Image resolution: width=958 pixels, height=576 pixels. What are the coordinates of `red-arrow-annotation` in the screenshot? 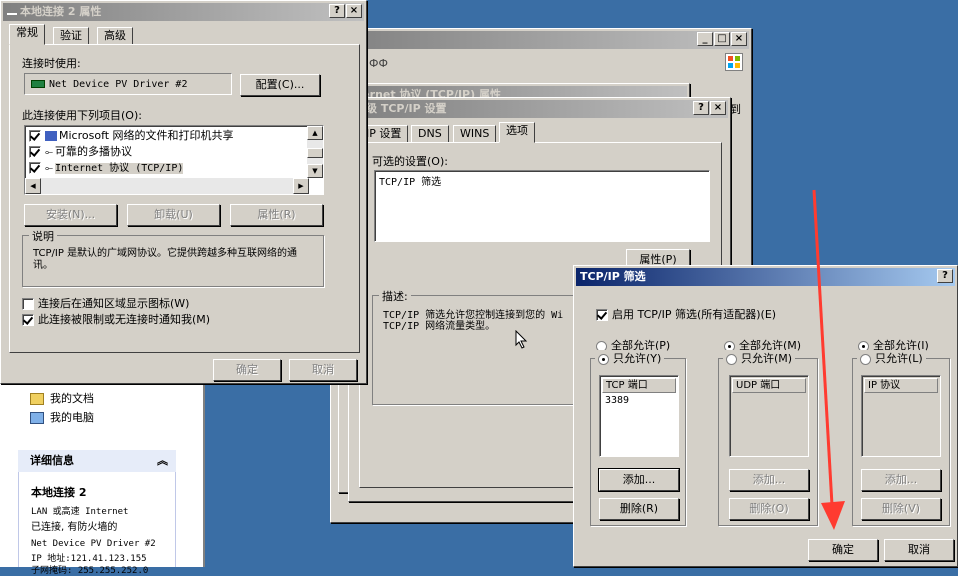 It's located at (828, 359).